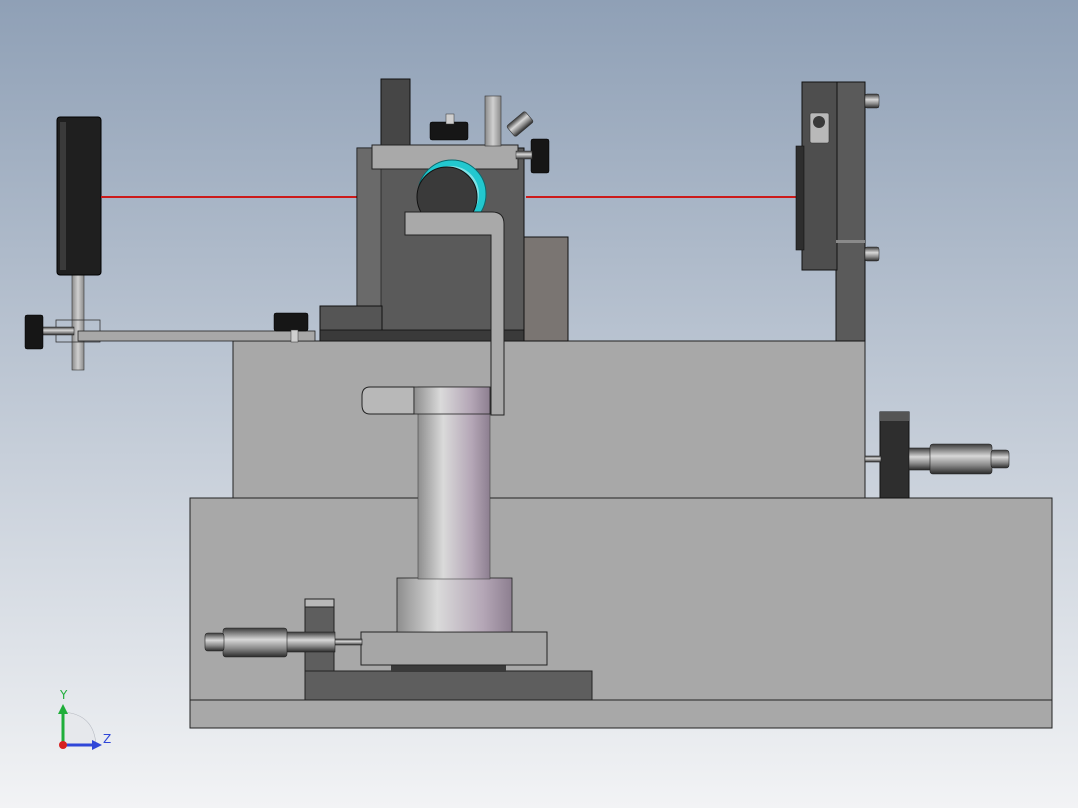 The width and height of the screenshot is (1078, 808). What do you see at coordinates (450, 119) in the screenshot?
I see `top-knob-left-shaft` at bounding box center [450, 119].